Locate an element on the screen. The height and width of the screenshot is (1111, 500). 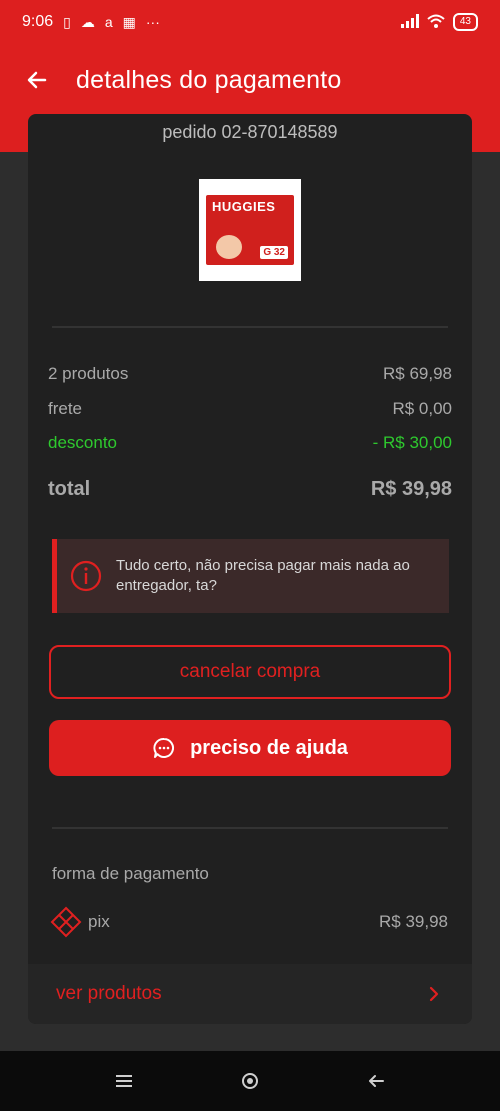
cancel-order-button: cancelar compra is located at coordinates (250, 672).